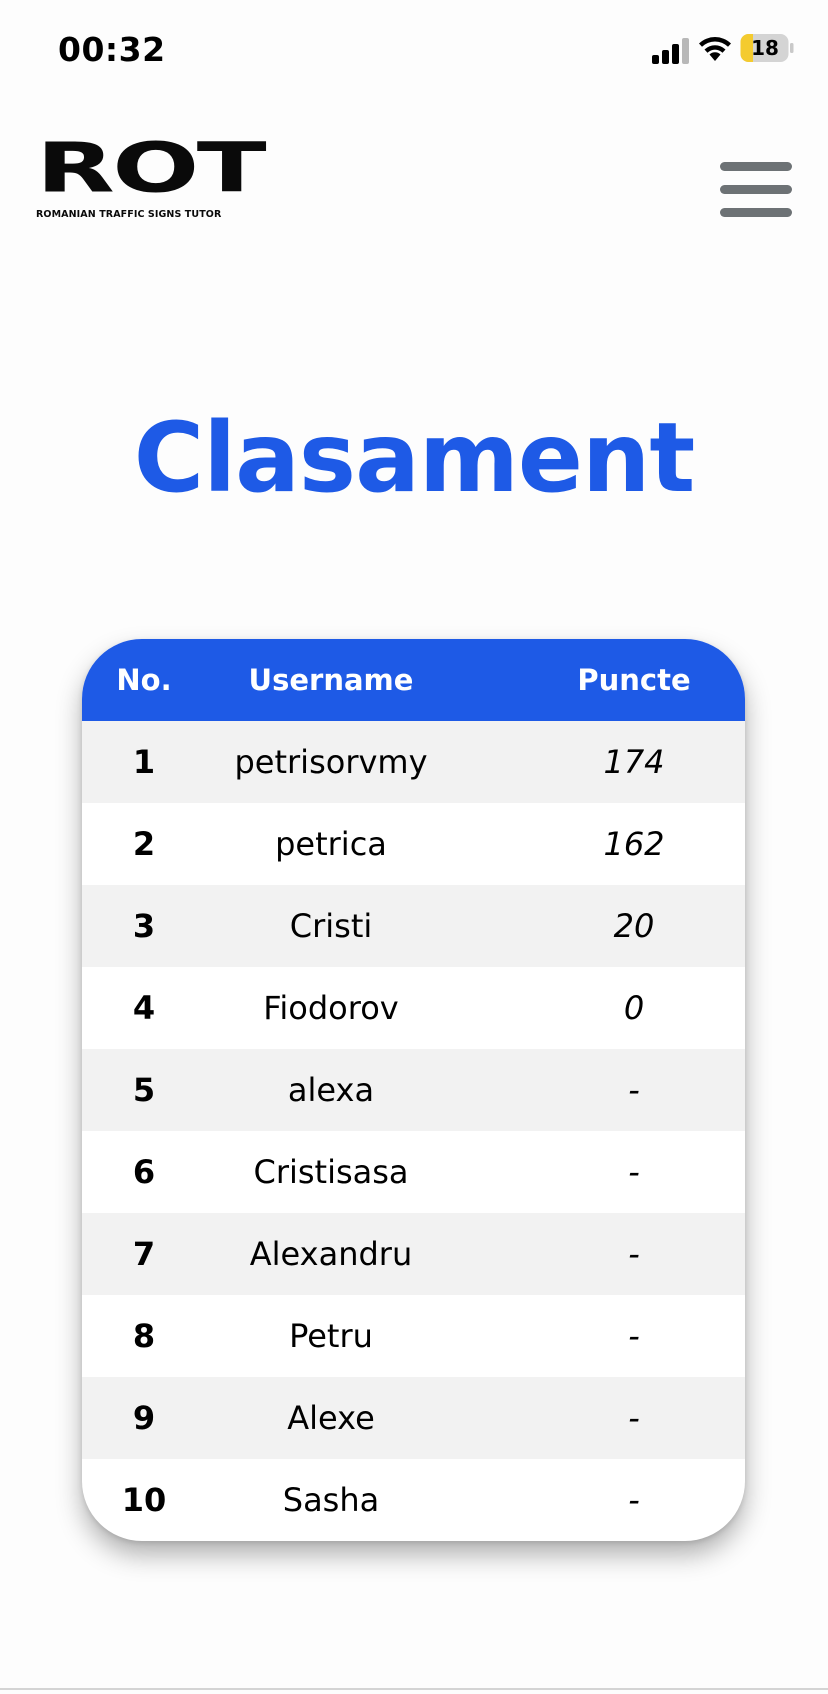  I want to click on bottom-divider, so click(414, 1689).